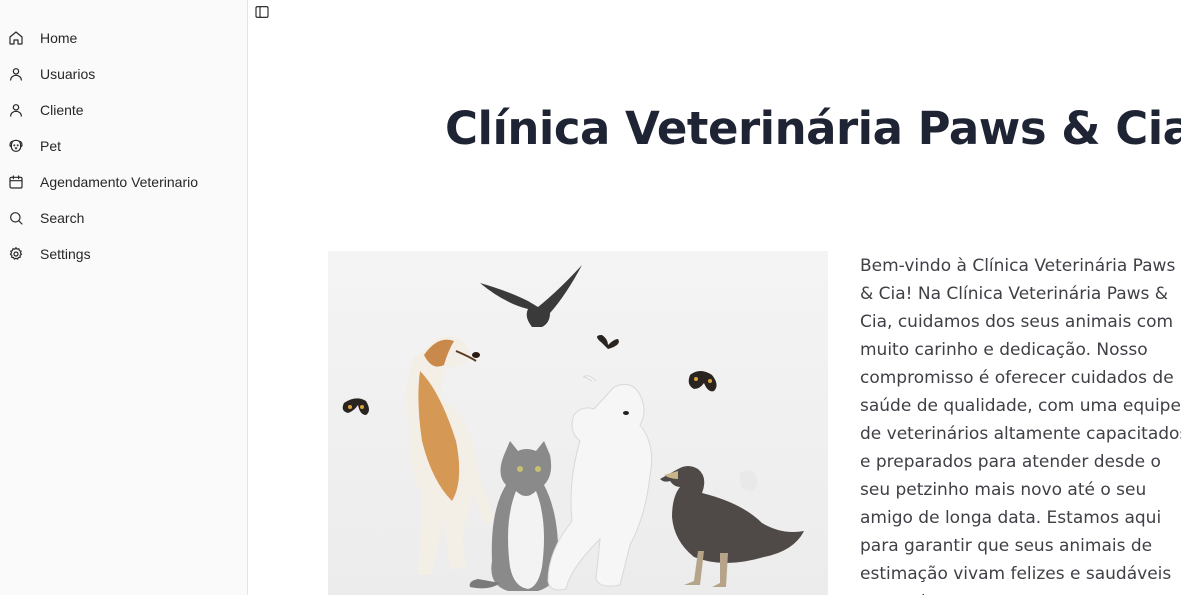 The width and height of the screenshot is (1181, 595). Describe the element at coordinates (123, 254) in the screenshot. I see `sidebar-item-settings: Settings` at that location.